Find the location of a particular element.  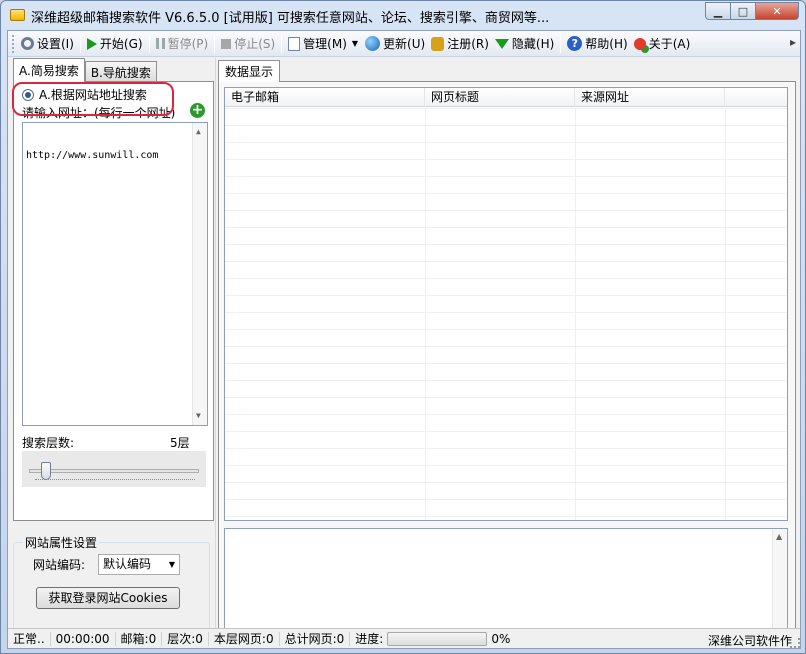

get-cookies-button: 获取登录网站Cookies is located at coordinates (108, 598).